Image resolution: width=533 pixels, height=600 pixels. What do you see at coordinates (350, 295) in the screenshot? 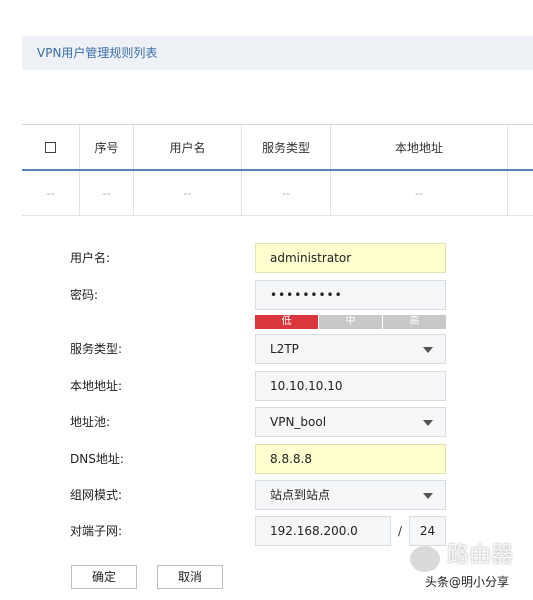
I see `password-input: •••••••••` at bounding box center [350, 295].